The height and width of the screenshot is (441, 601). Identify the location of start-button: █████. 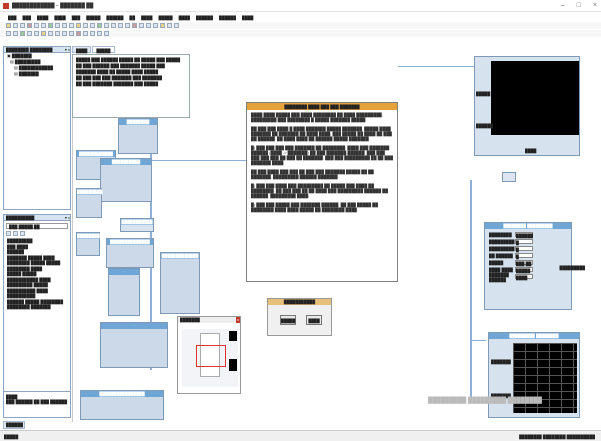
(288, 320).